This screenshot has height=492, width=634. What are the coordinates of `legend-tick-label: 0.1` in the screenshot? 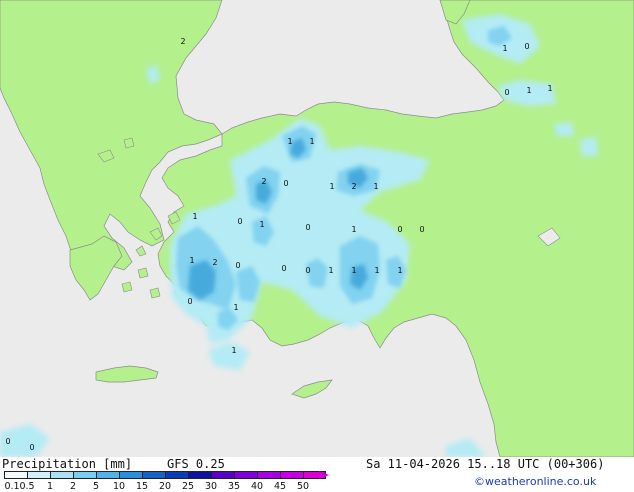 It's located at (12, 486).